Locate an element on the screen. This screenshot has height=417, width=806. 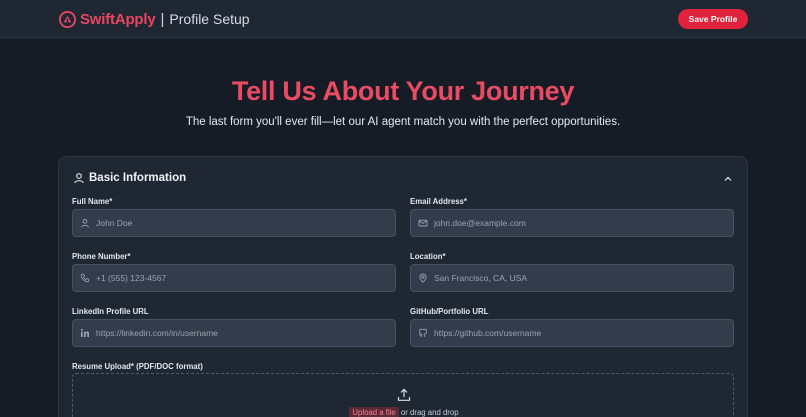
linkedin-field is located at coordinates (234, 333).